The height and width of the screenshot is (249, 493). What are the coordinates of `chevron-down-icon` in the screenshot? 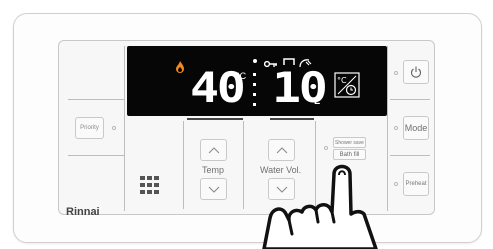 It's located at (213, 189).